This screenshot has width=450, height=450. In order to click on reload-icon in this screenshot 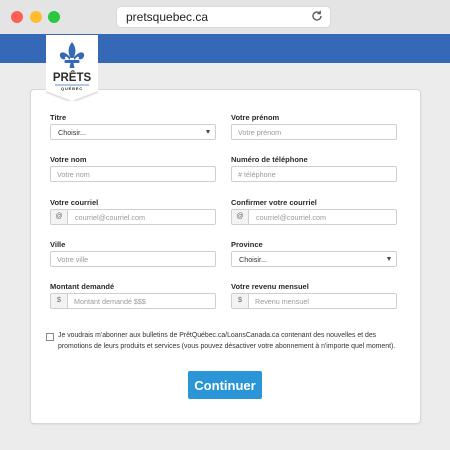, I will do `click(317, 16)`.